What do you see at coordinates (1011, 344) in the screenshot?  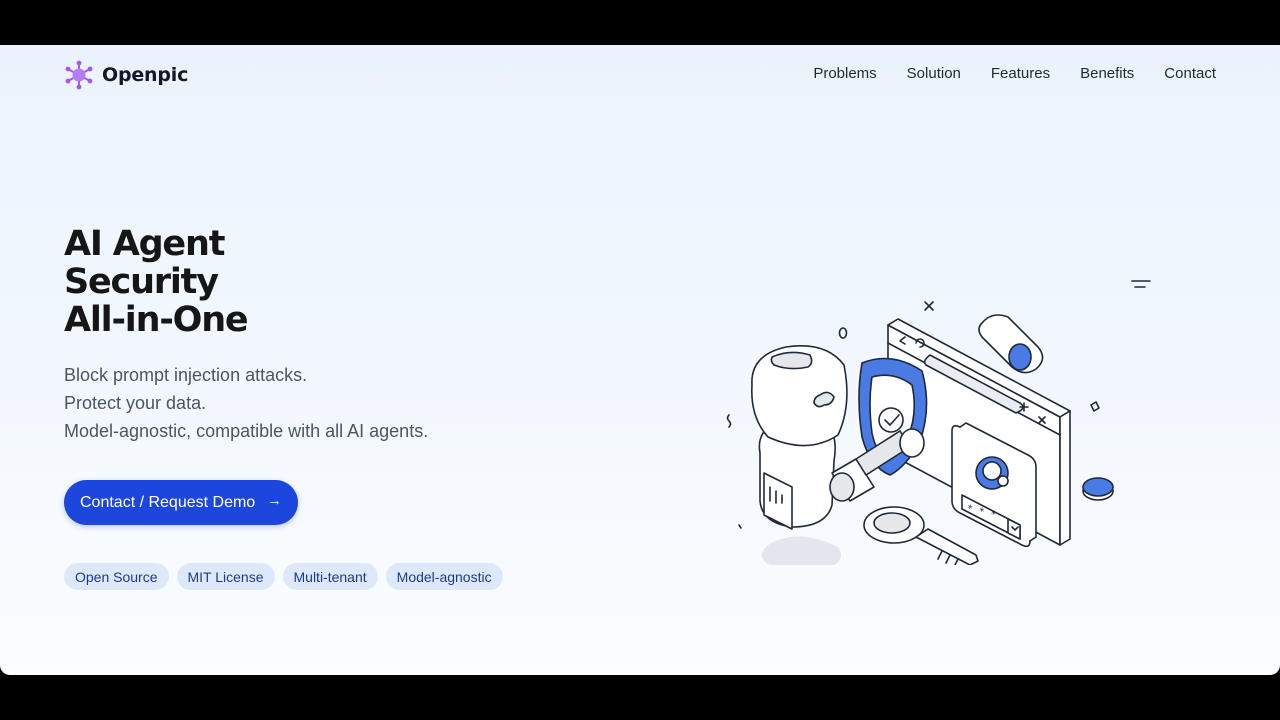 I see `toggle-graphic` at bounding box center [1011, 344].